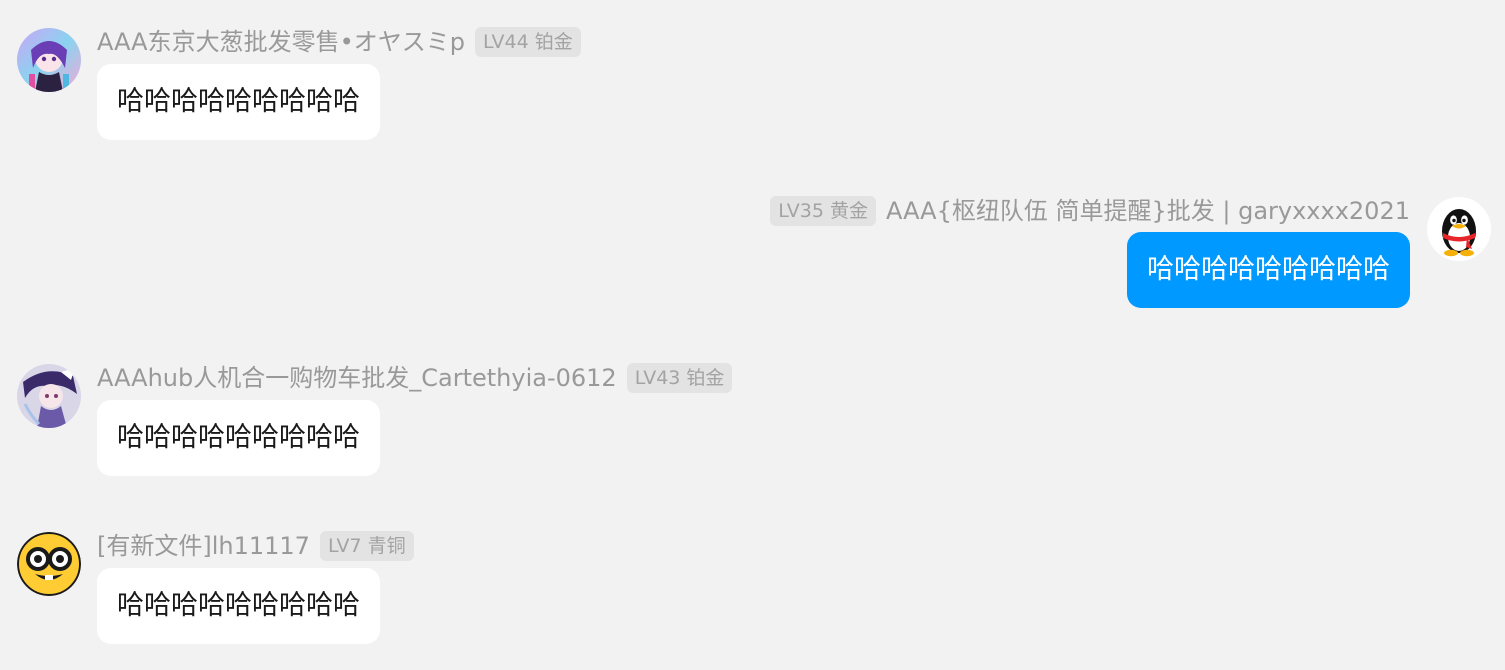  I want to click on level-badge: LV43 铂金, so click(679, 378).